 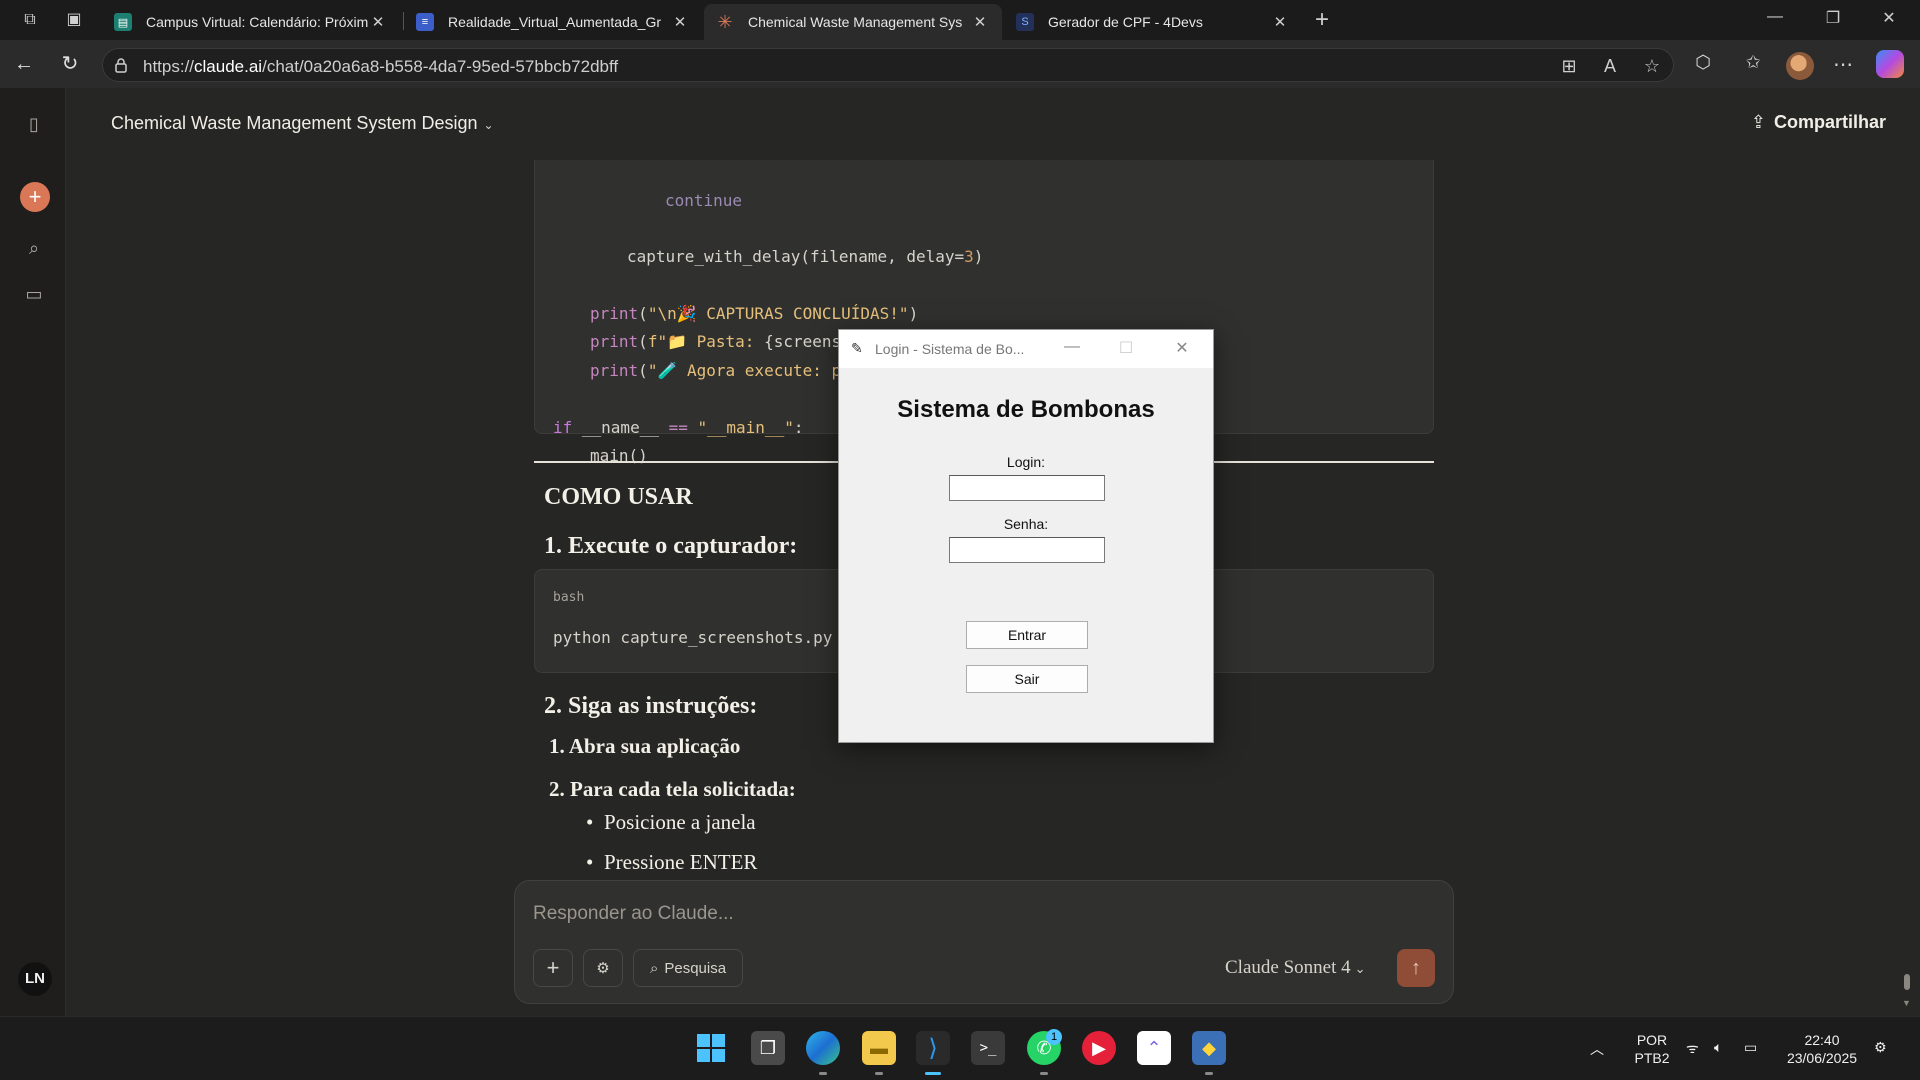 I want to click on lock-icon, so click(x=121, y=65).